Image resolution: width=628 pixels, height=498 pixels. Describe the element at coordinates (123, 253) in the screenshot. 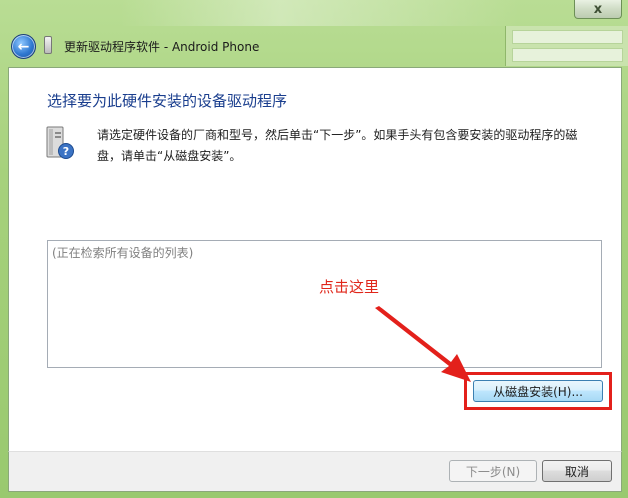

I see `listbox-status-text: (正在检索所有设备的列表)` at that location.